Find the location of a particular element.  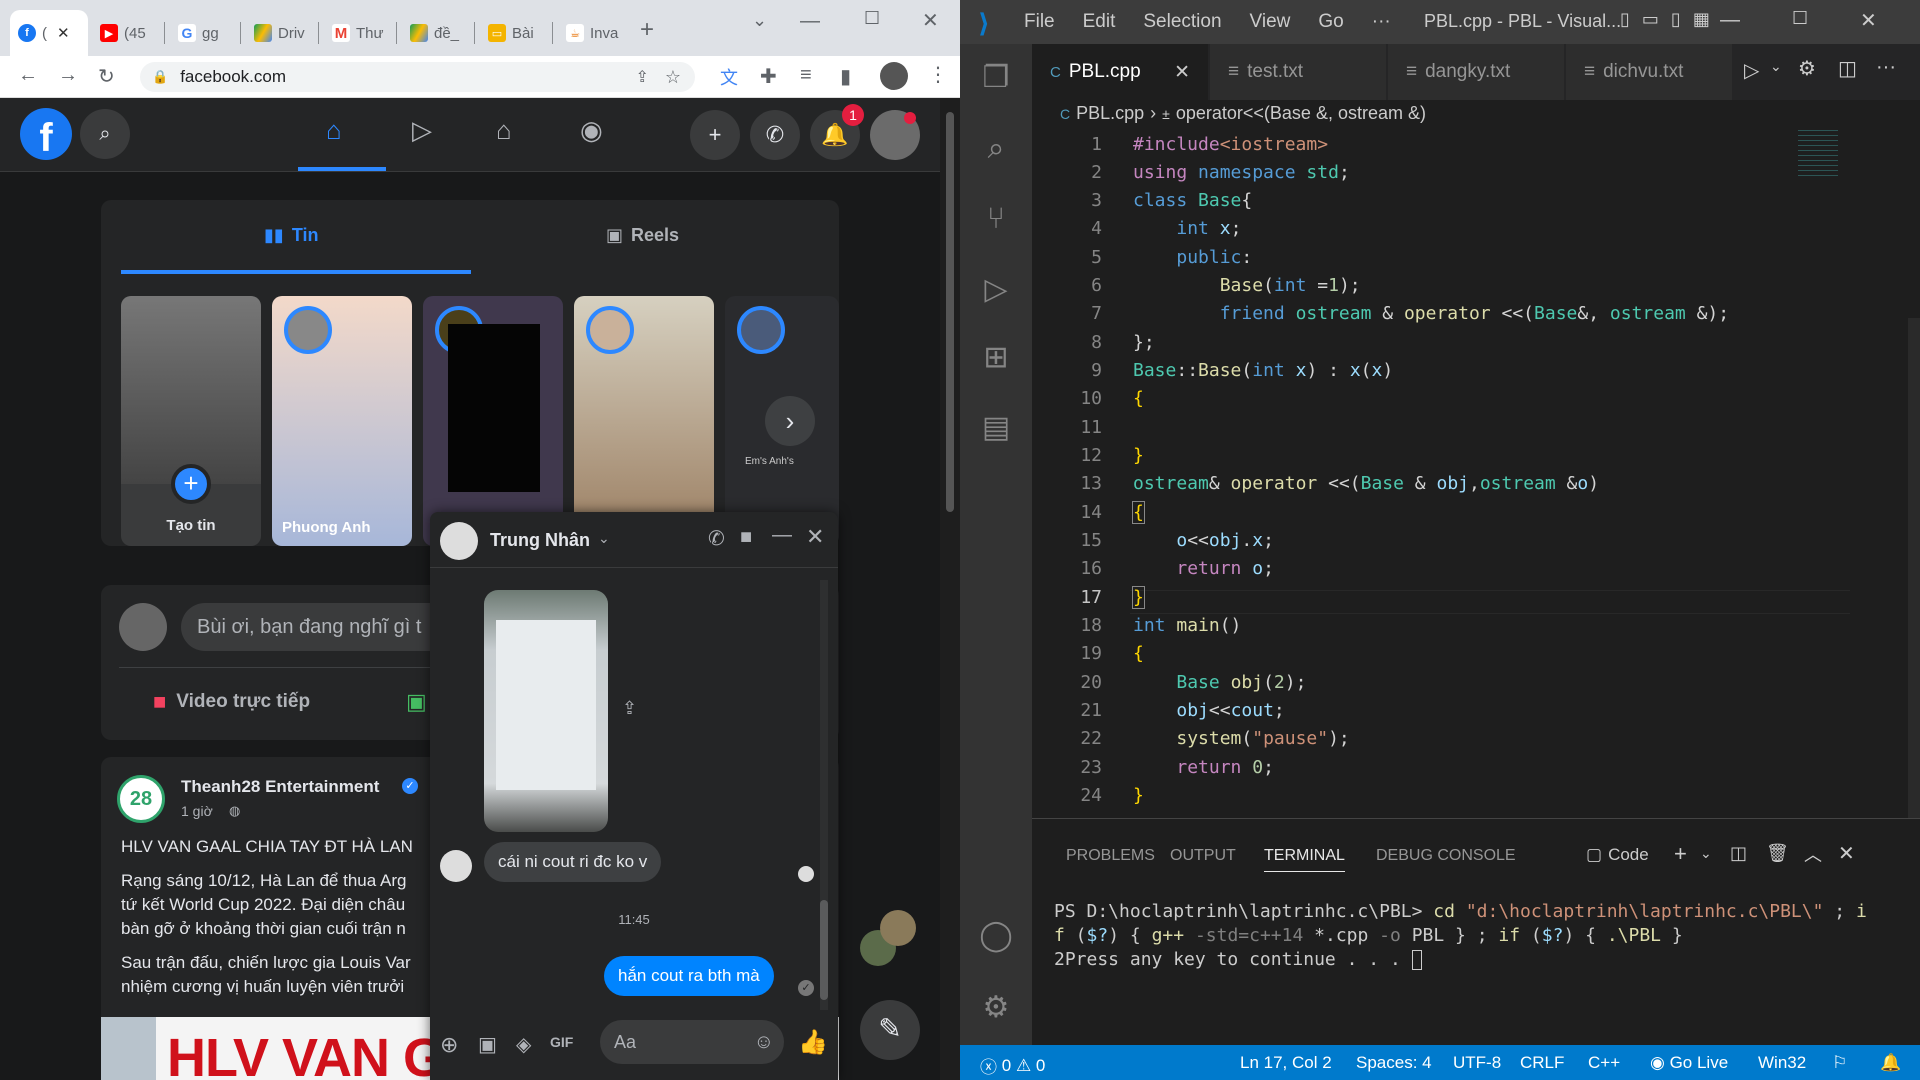

more-actions-icon: ··· is located at coordinates (1886, 67).